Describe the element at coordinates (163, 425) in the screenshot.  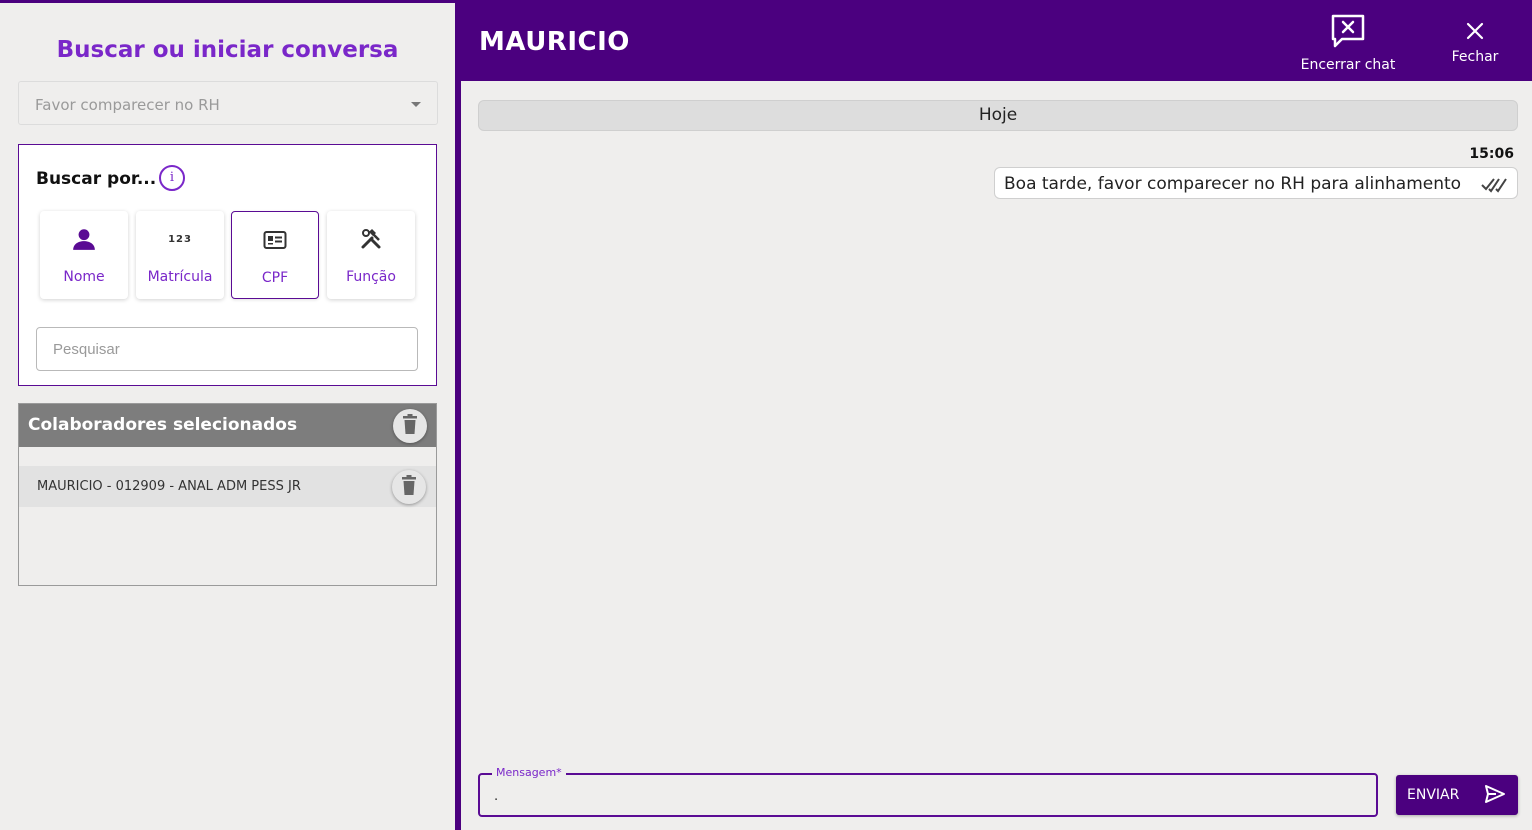
I see `selected-collaborators-title: Colaboradores selecionados` at that location.